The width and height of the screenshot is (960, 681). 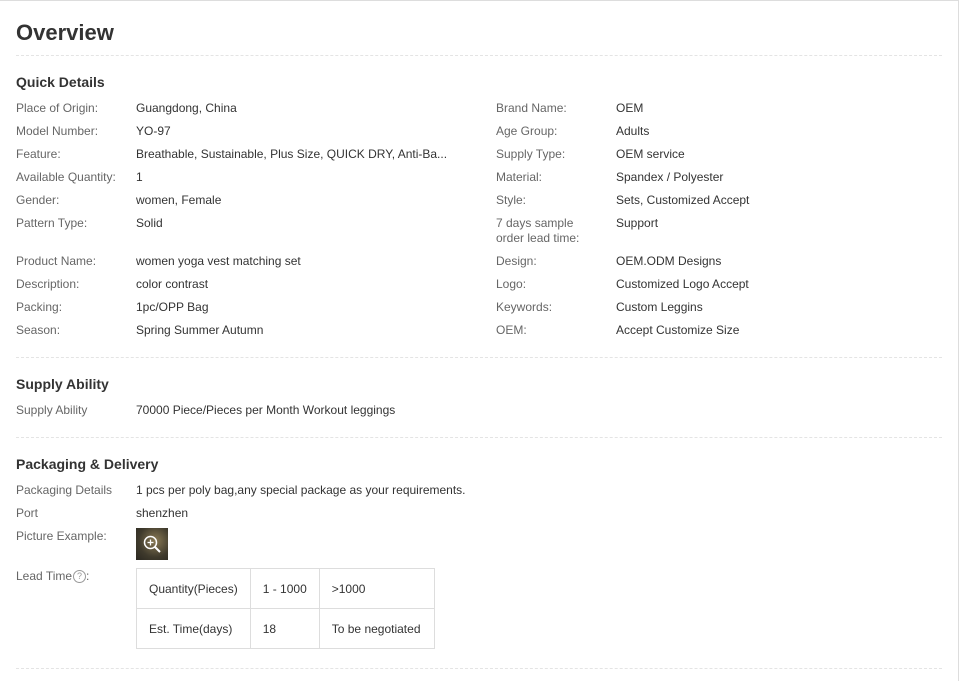 I want to click on detail-label: Supply Type:, so click(x=531, y=154).